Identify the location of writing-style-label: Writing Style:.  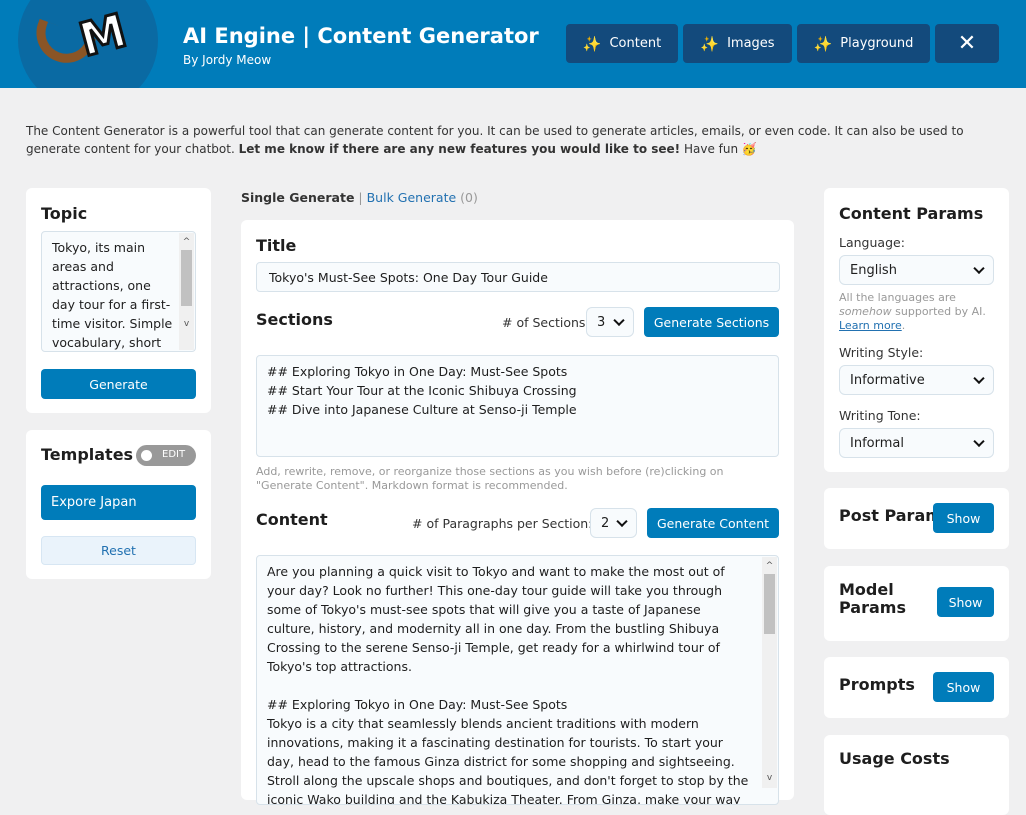
(881, 352).